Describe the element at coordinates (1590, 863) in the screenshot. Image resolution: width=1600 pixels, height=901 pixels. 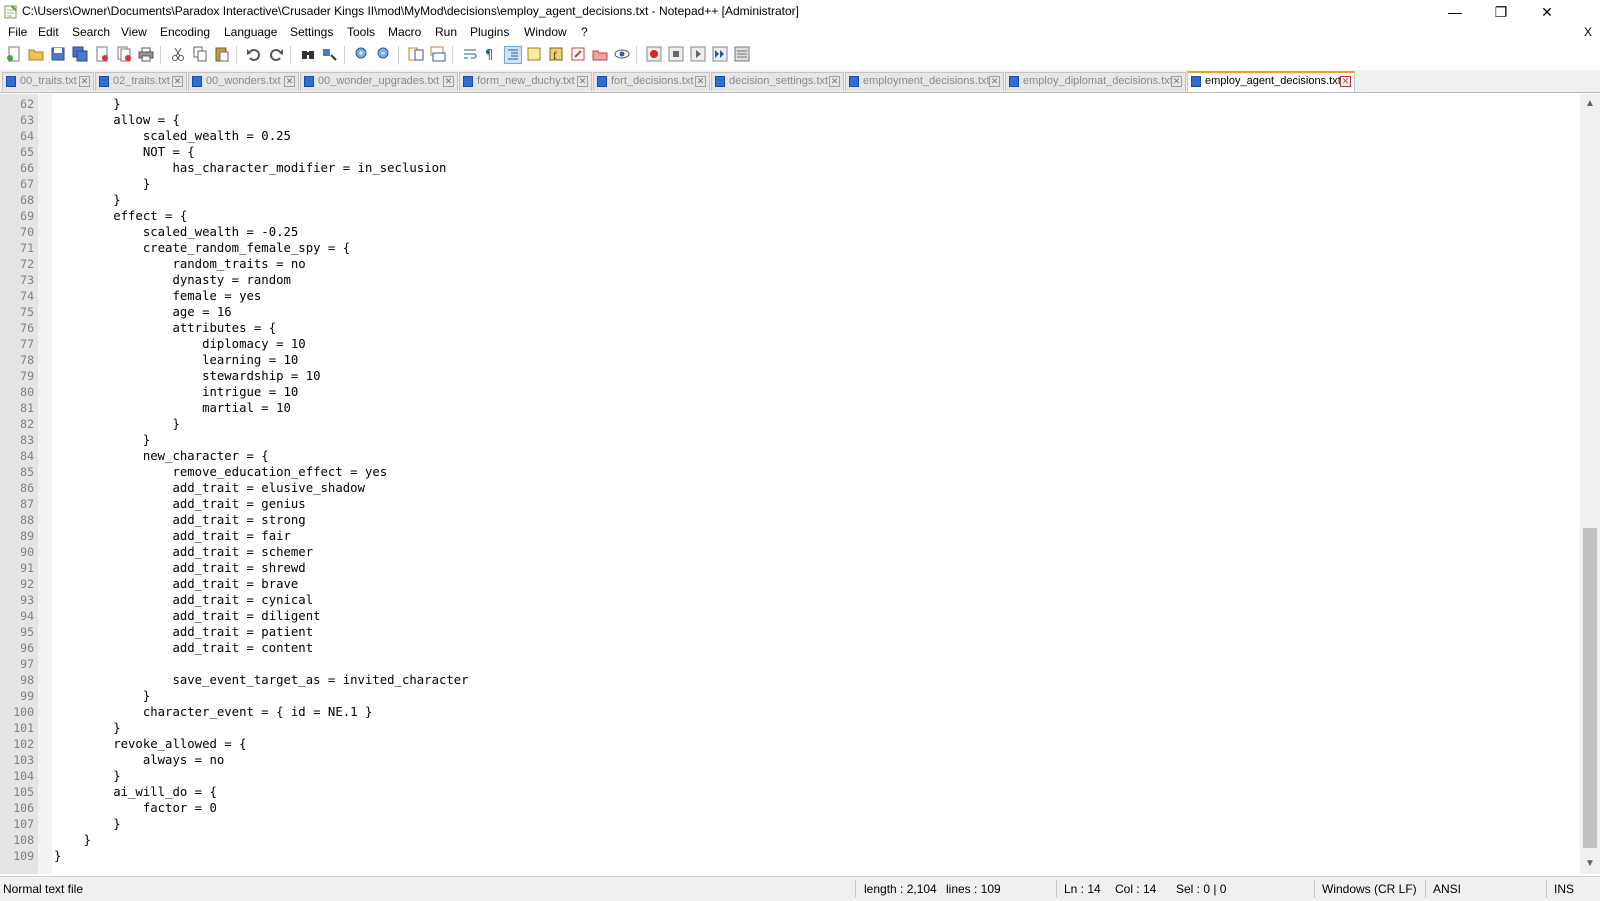
I see `scroll-down-icon: ▼` at that location.